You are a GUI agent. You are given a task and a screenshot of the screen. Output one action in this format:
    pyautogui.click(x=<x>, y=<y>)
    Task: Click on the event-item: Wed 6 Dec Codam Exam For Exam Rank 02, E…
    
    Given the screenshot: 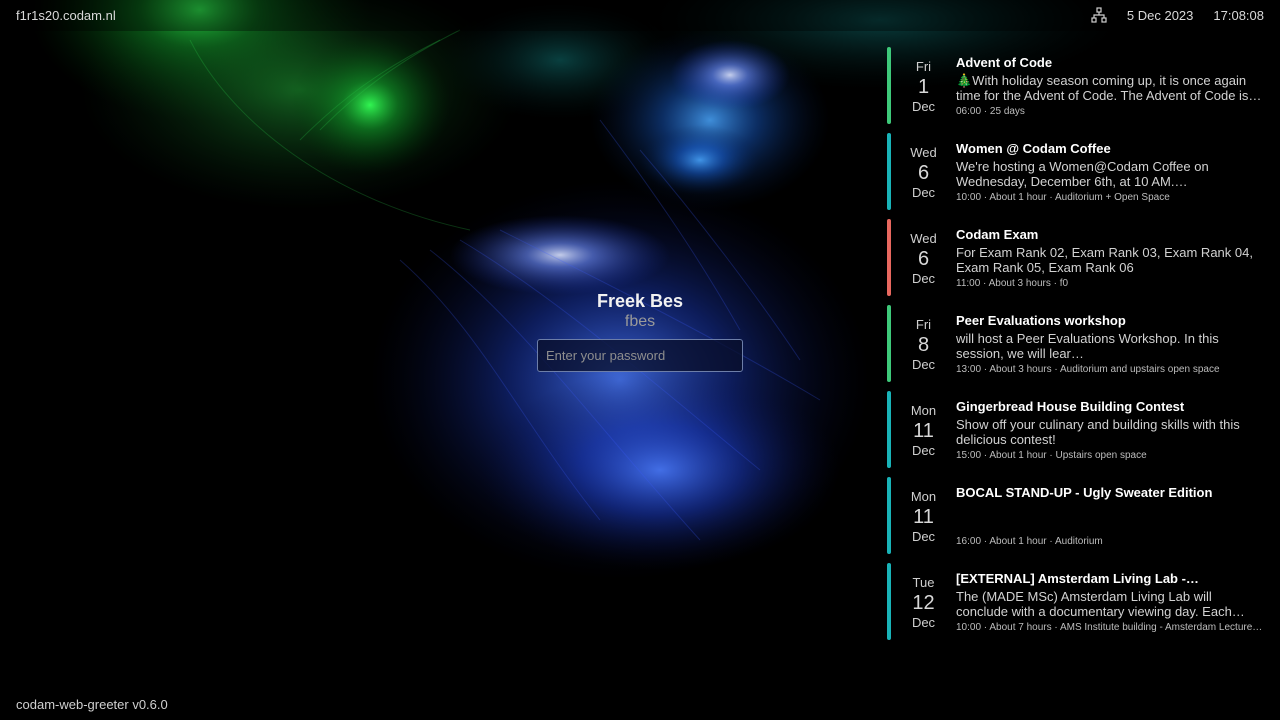 What is the action you would take?
    pyautogui.click(x=1077, y=257)
    